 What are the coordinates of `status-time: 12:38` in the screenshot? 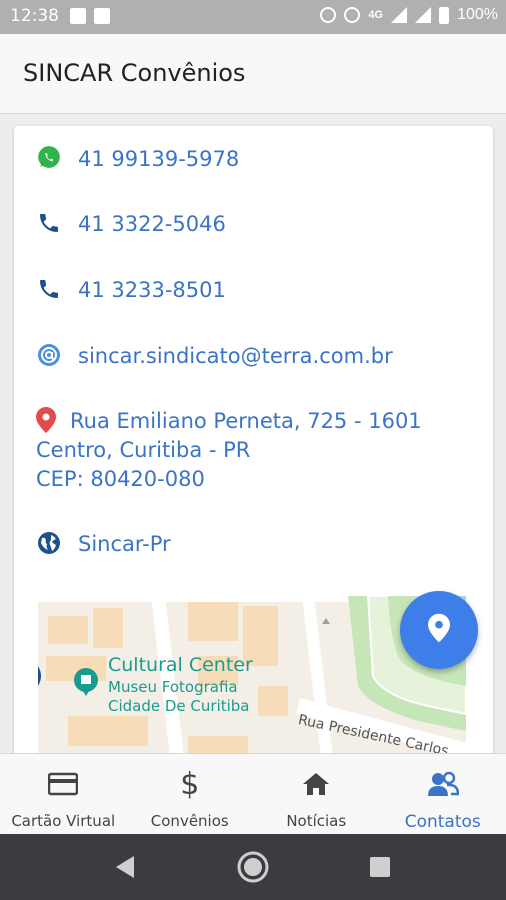 It's located at (34, 16).